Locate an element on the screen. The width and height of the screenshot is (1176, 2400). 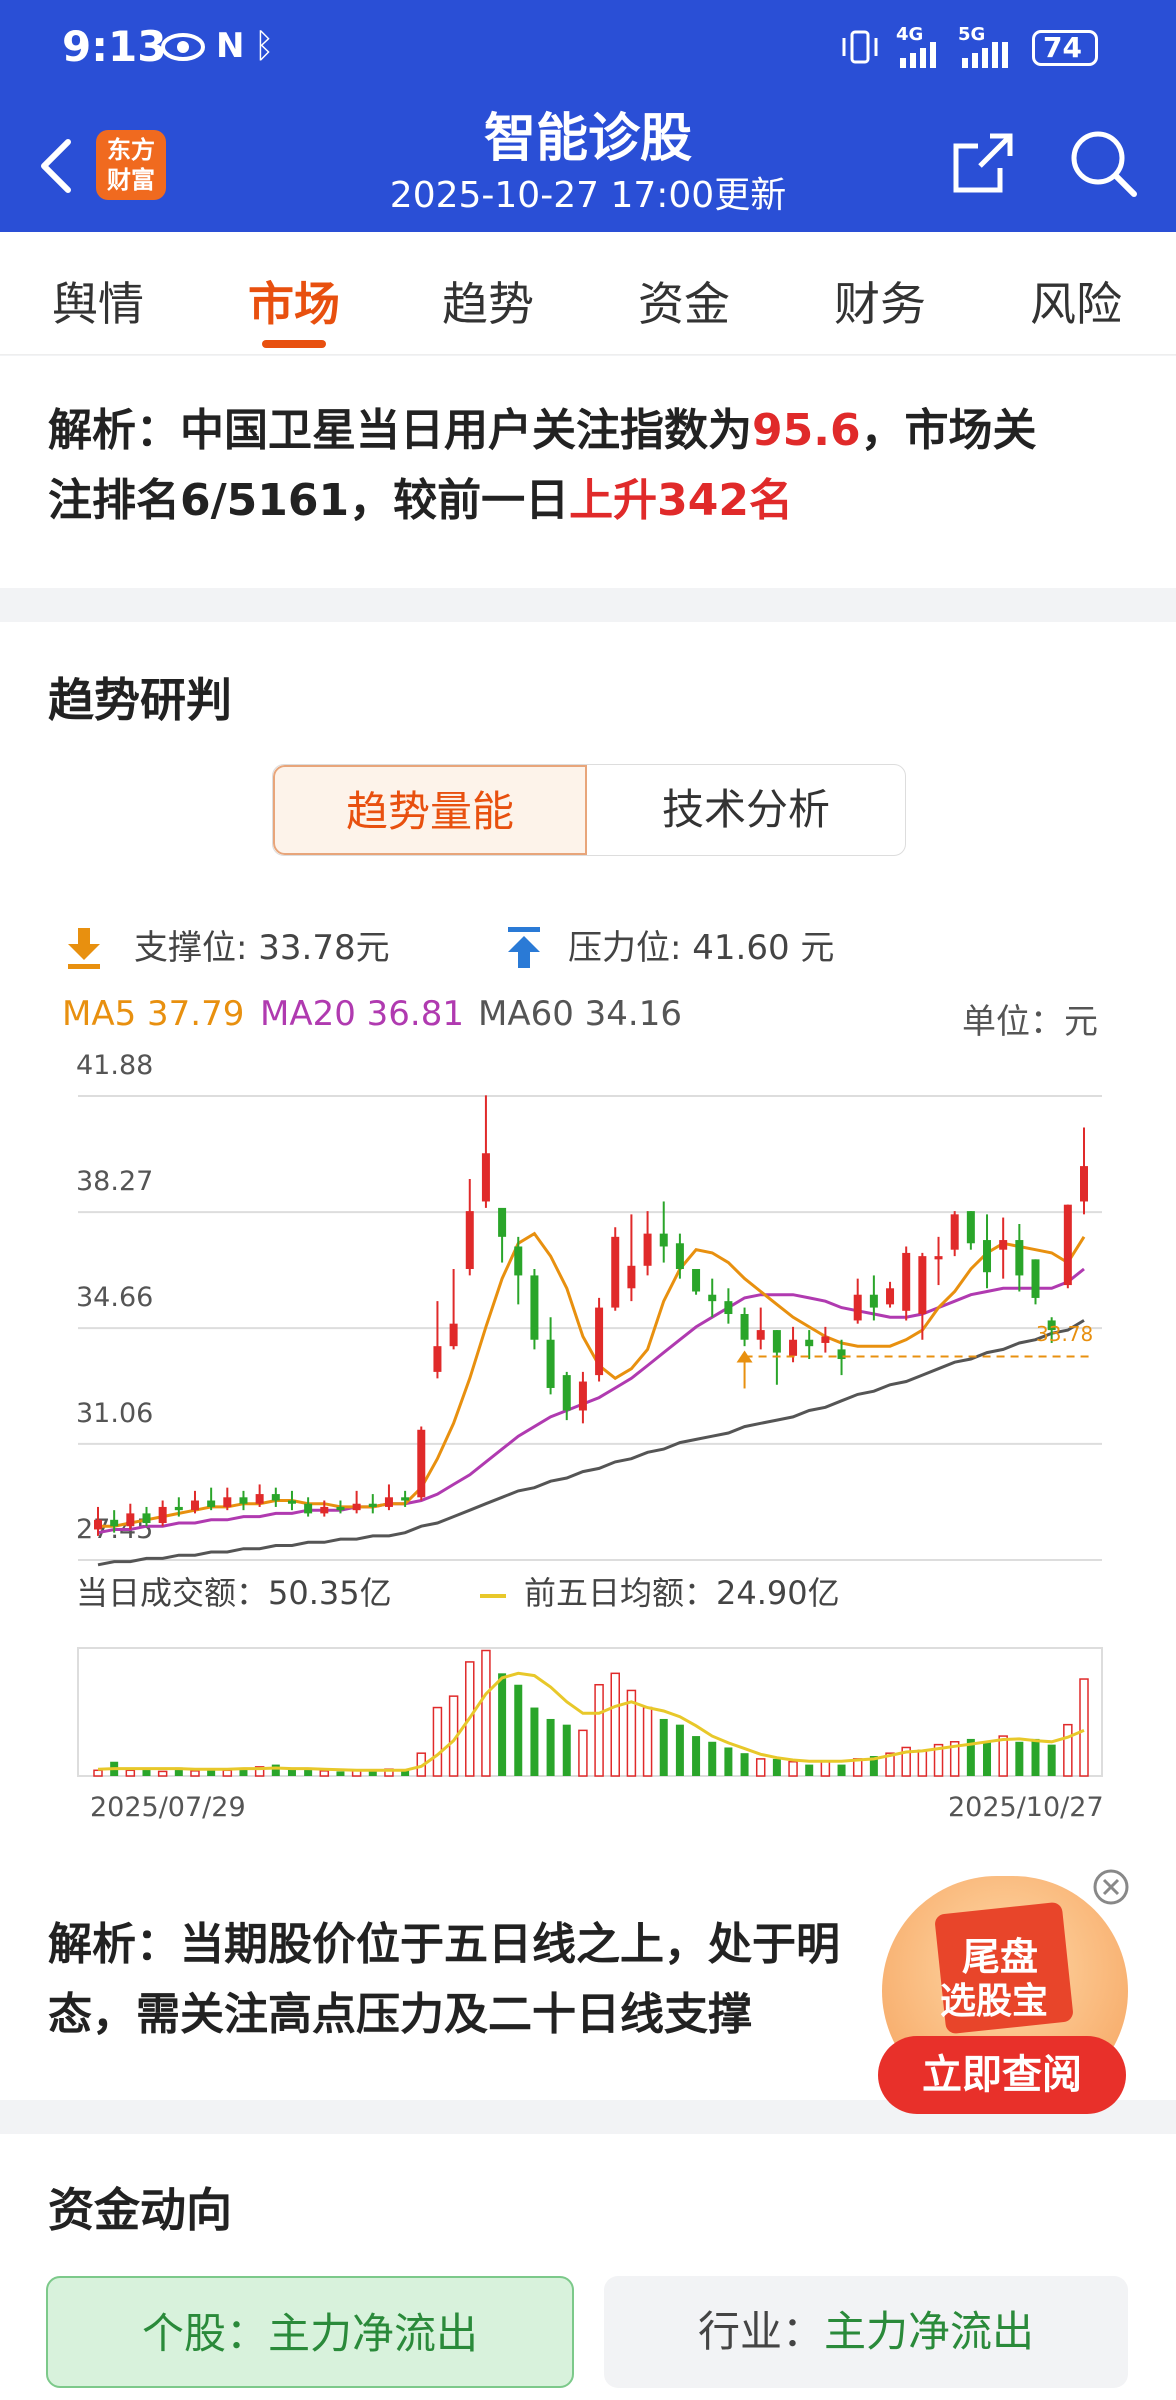
daily-turnover: 当日成交额：50.35亿 is located at coordinates (234, 1593).